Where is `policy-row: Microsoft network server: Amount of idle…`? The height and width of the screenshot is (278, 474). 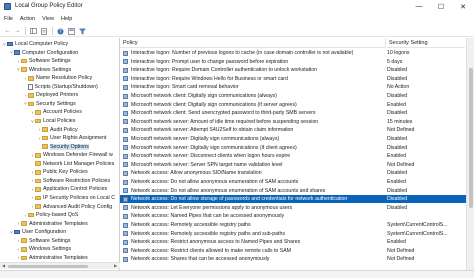 policy-row: Microsoft network server: Amount of idle… is located at coordinates (293, 122).